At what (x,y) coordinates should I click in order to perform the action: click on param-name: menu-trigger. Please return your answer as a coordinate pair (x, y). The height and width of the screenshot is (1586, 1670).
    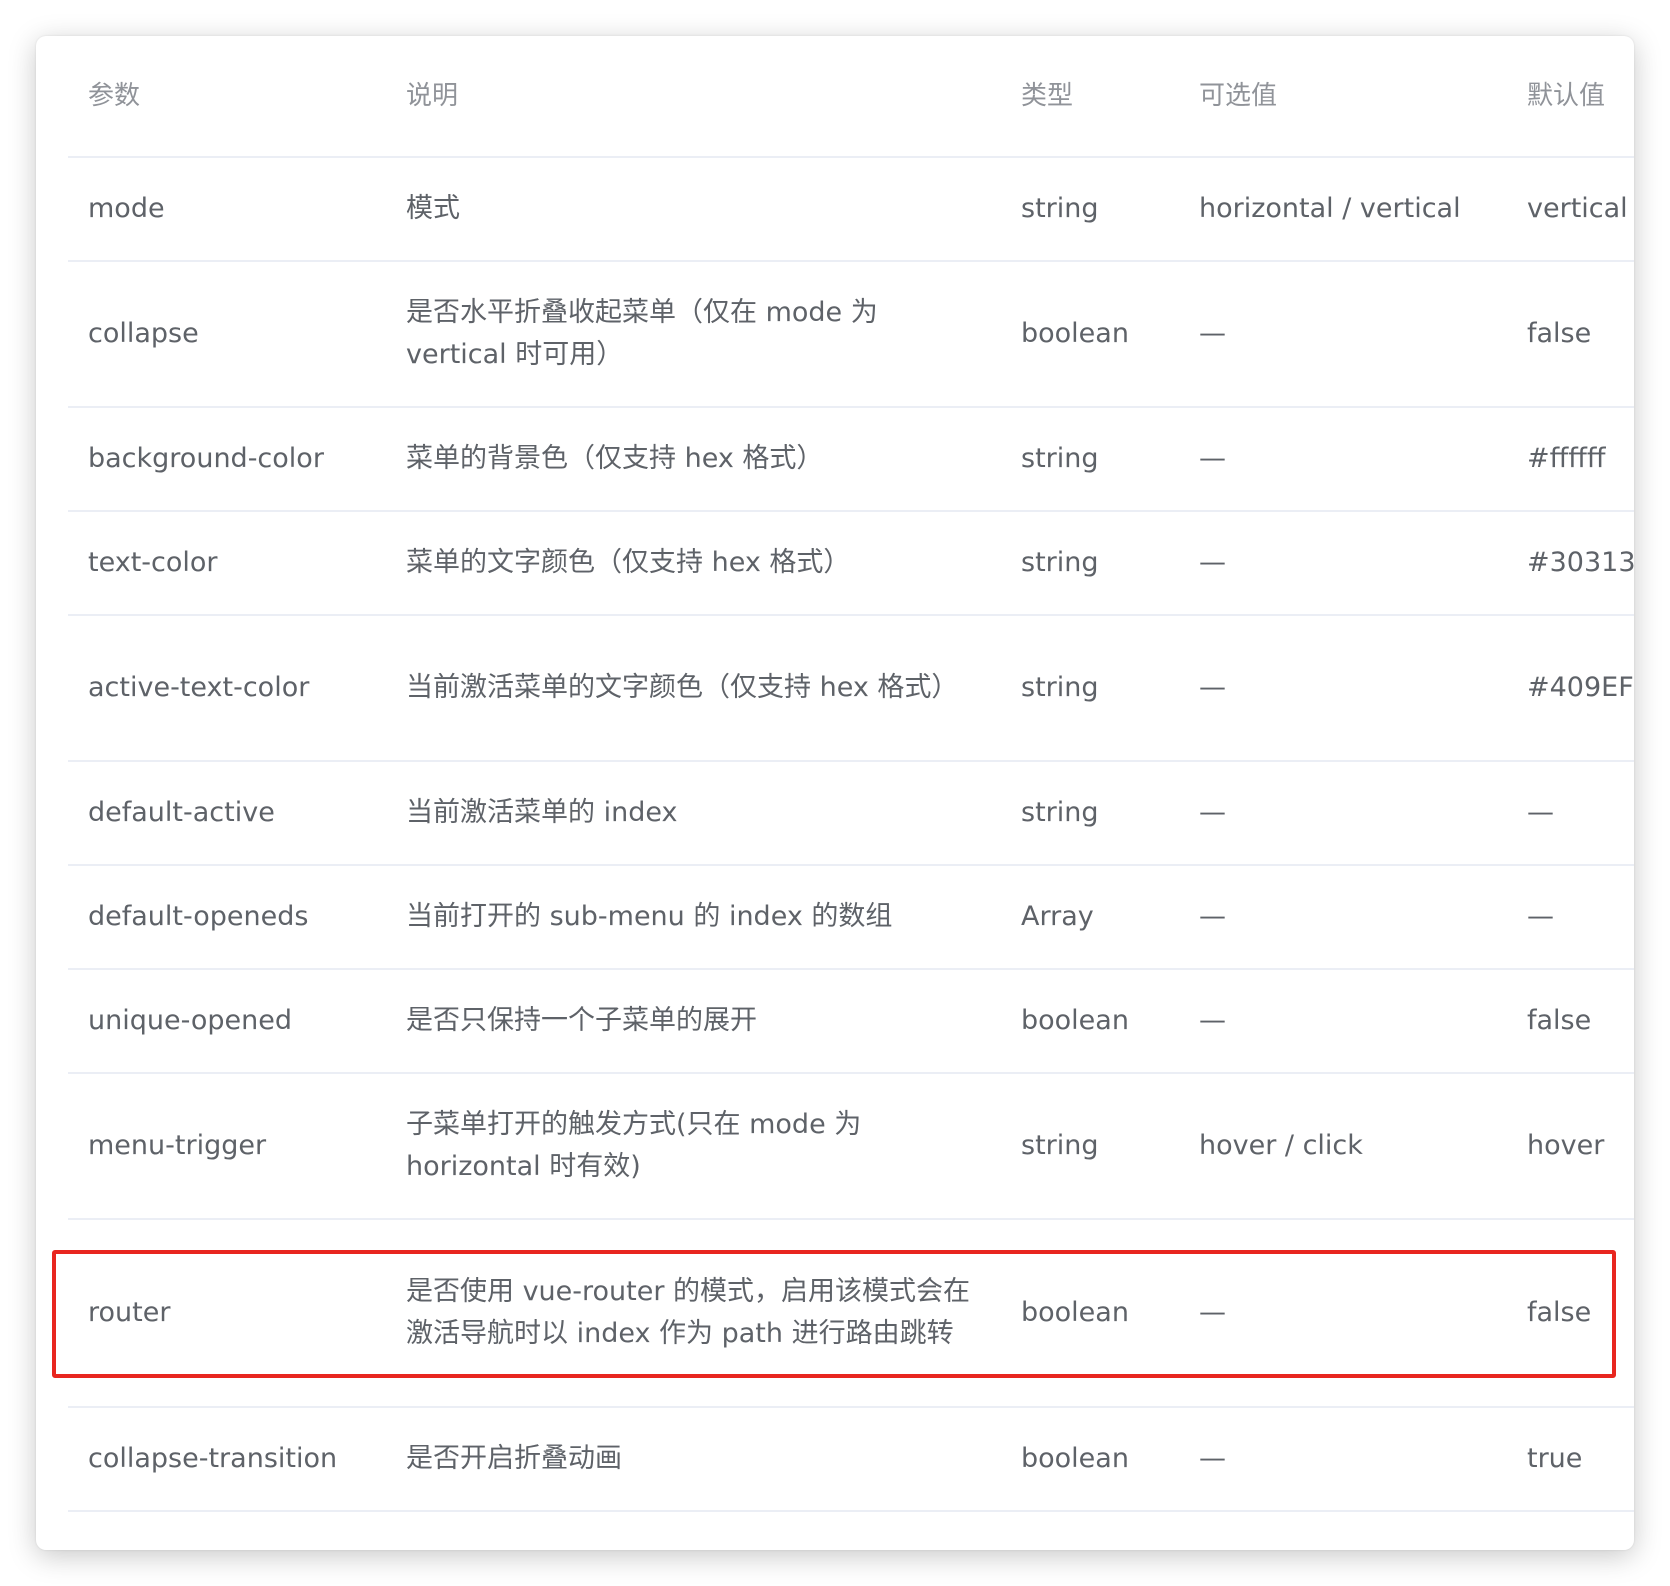
    Looking at the image, I should click on (177, 1145).